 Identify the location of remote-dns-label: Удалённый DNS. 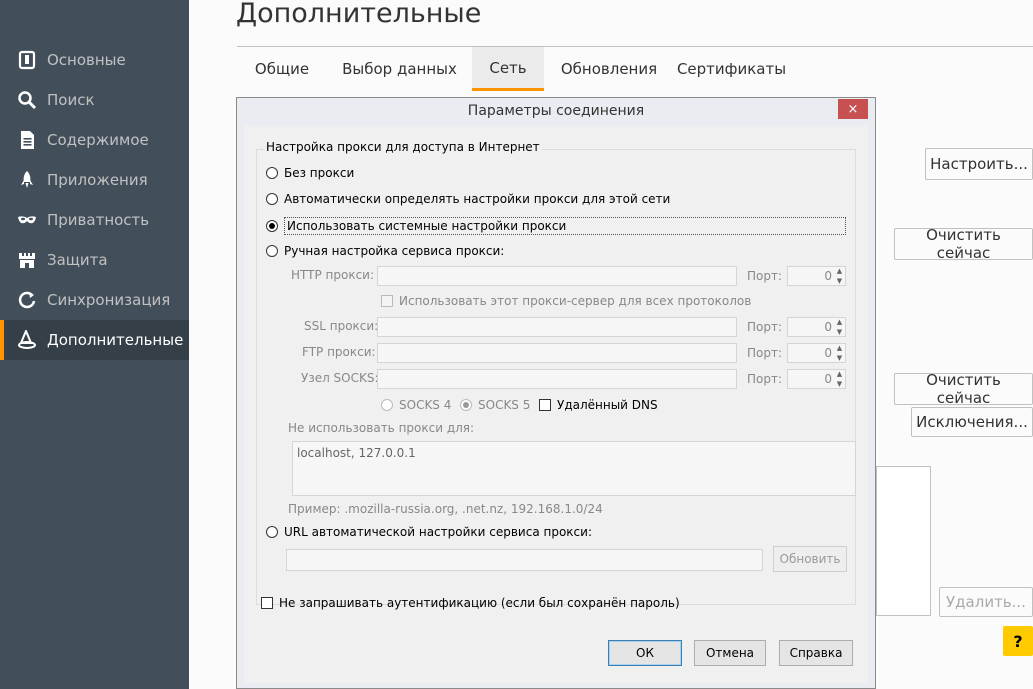
(607, 405).